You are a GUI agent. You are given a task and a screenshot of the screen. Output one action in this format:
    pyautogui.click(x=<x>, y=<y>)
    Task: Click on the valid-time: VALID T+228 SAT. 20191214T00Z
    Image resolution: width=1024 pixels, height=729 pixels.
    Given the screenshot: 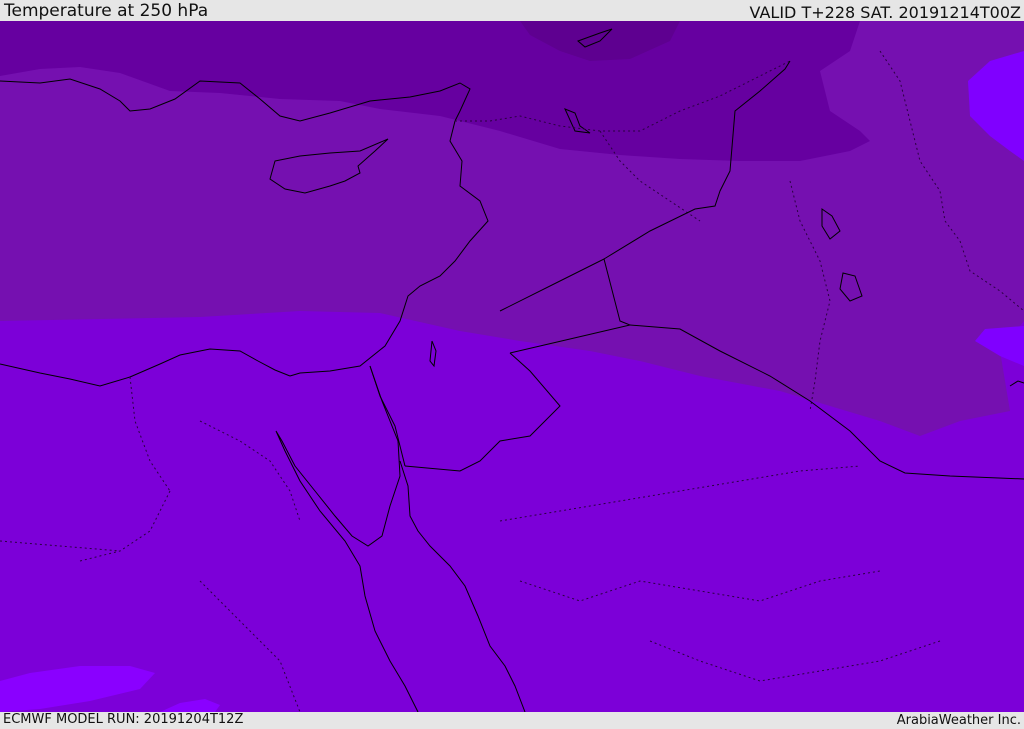 What is the action you would take?
    pyautogui.click(x=885, y=12)
    